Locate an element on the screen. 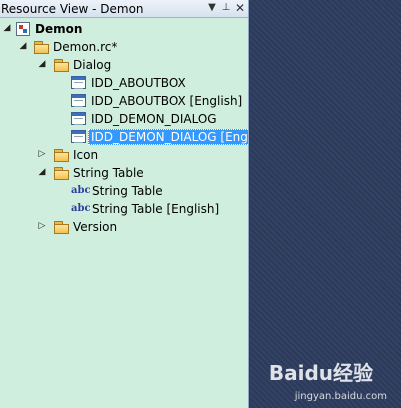 The height and width of the screenshot is (408, 401). tree-item-label: Version is located at coordinates (95, 227).